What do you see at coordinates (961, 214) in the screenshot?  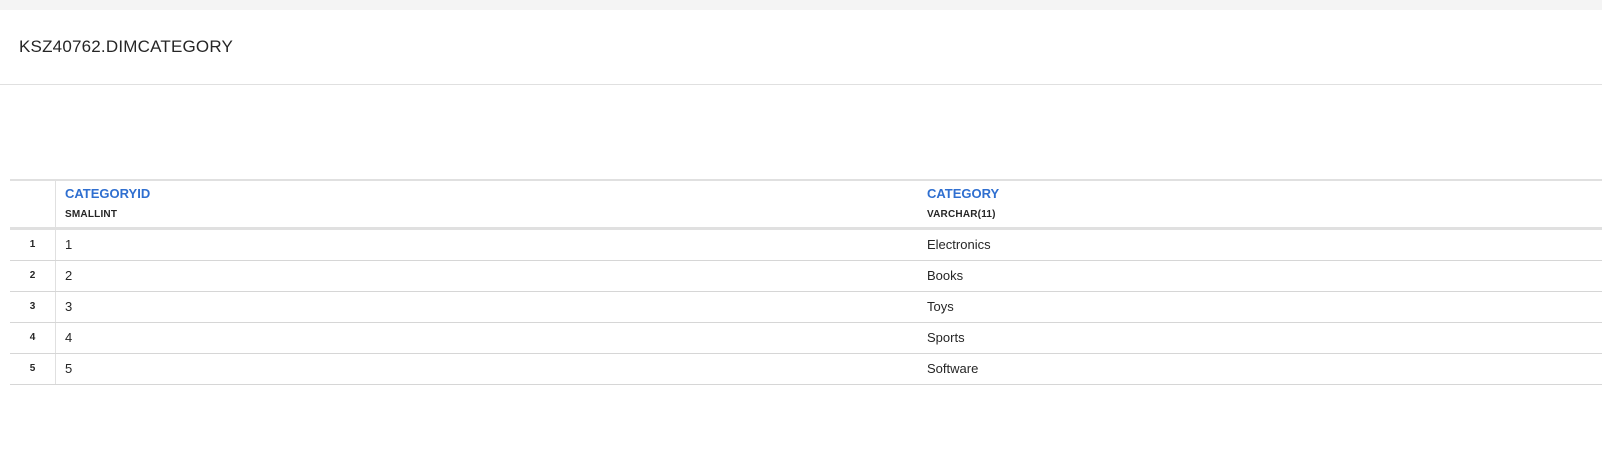 I see `column-type: VARCHAR(11)` at bounding box center [961, 214].